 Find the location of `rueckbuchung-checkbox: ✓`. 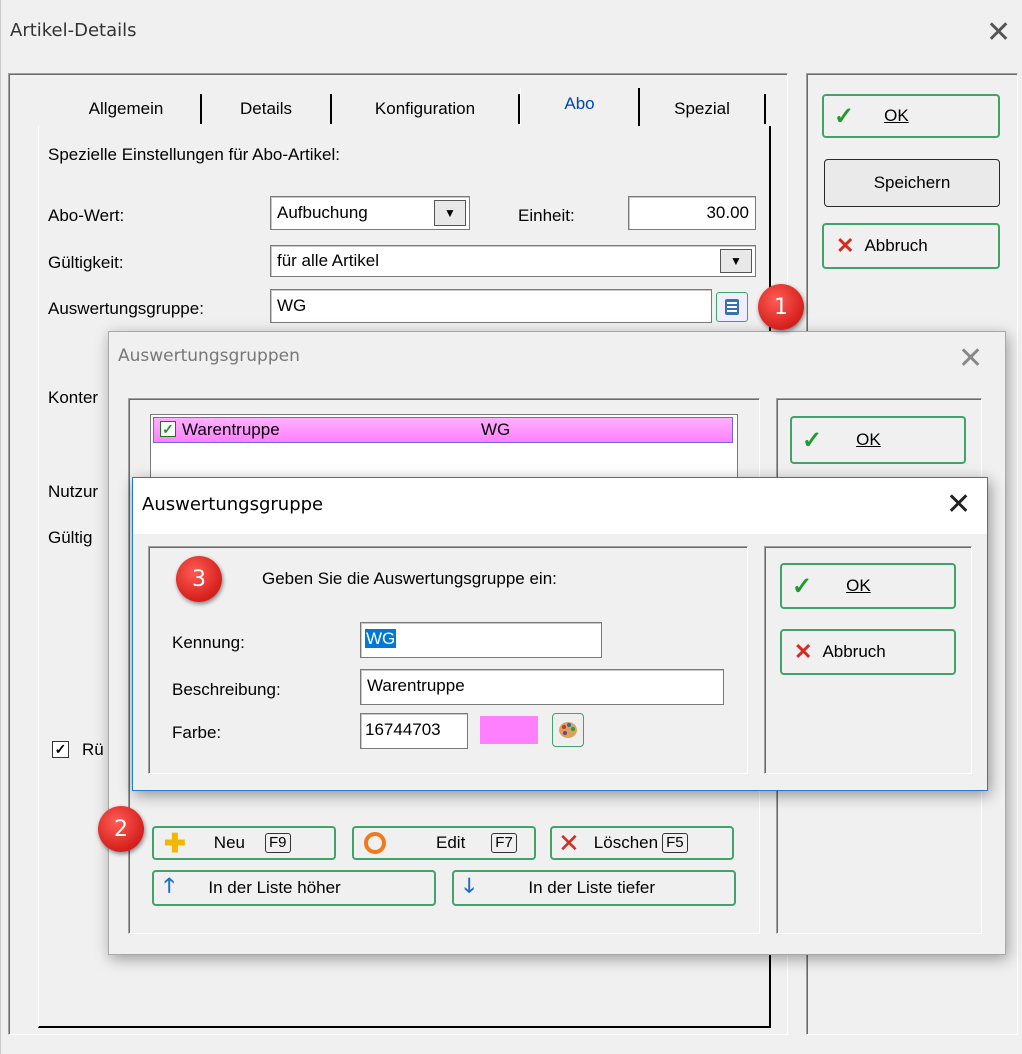

rueckbuchung-checkbox: ✓ is located at coordinates (60, 749).